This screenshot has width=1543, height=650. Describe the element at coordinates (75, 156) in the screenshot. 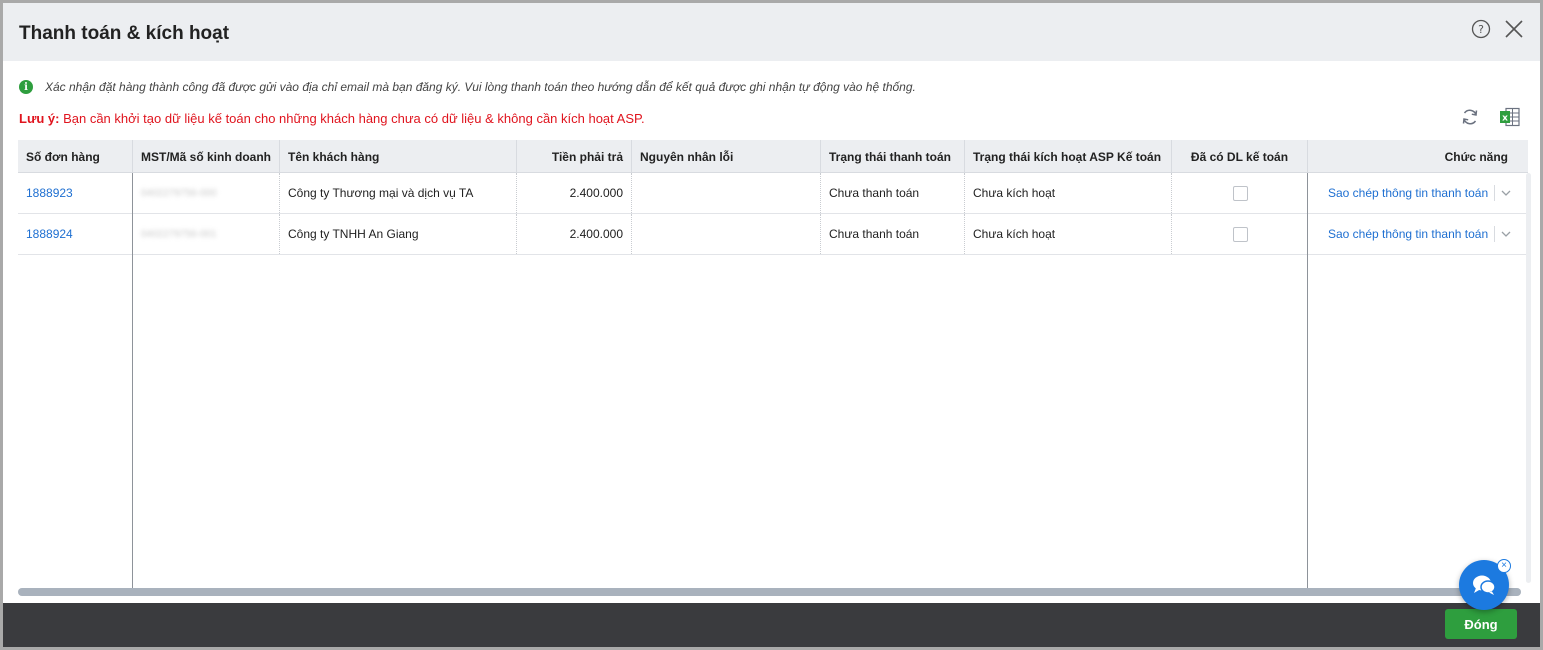

I see `col-order-no: Số đơn hàng` at that location.